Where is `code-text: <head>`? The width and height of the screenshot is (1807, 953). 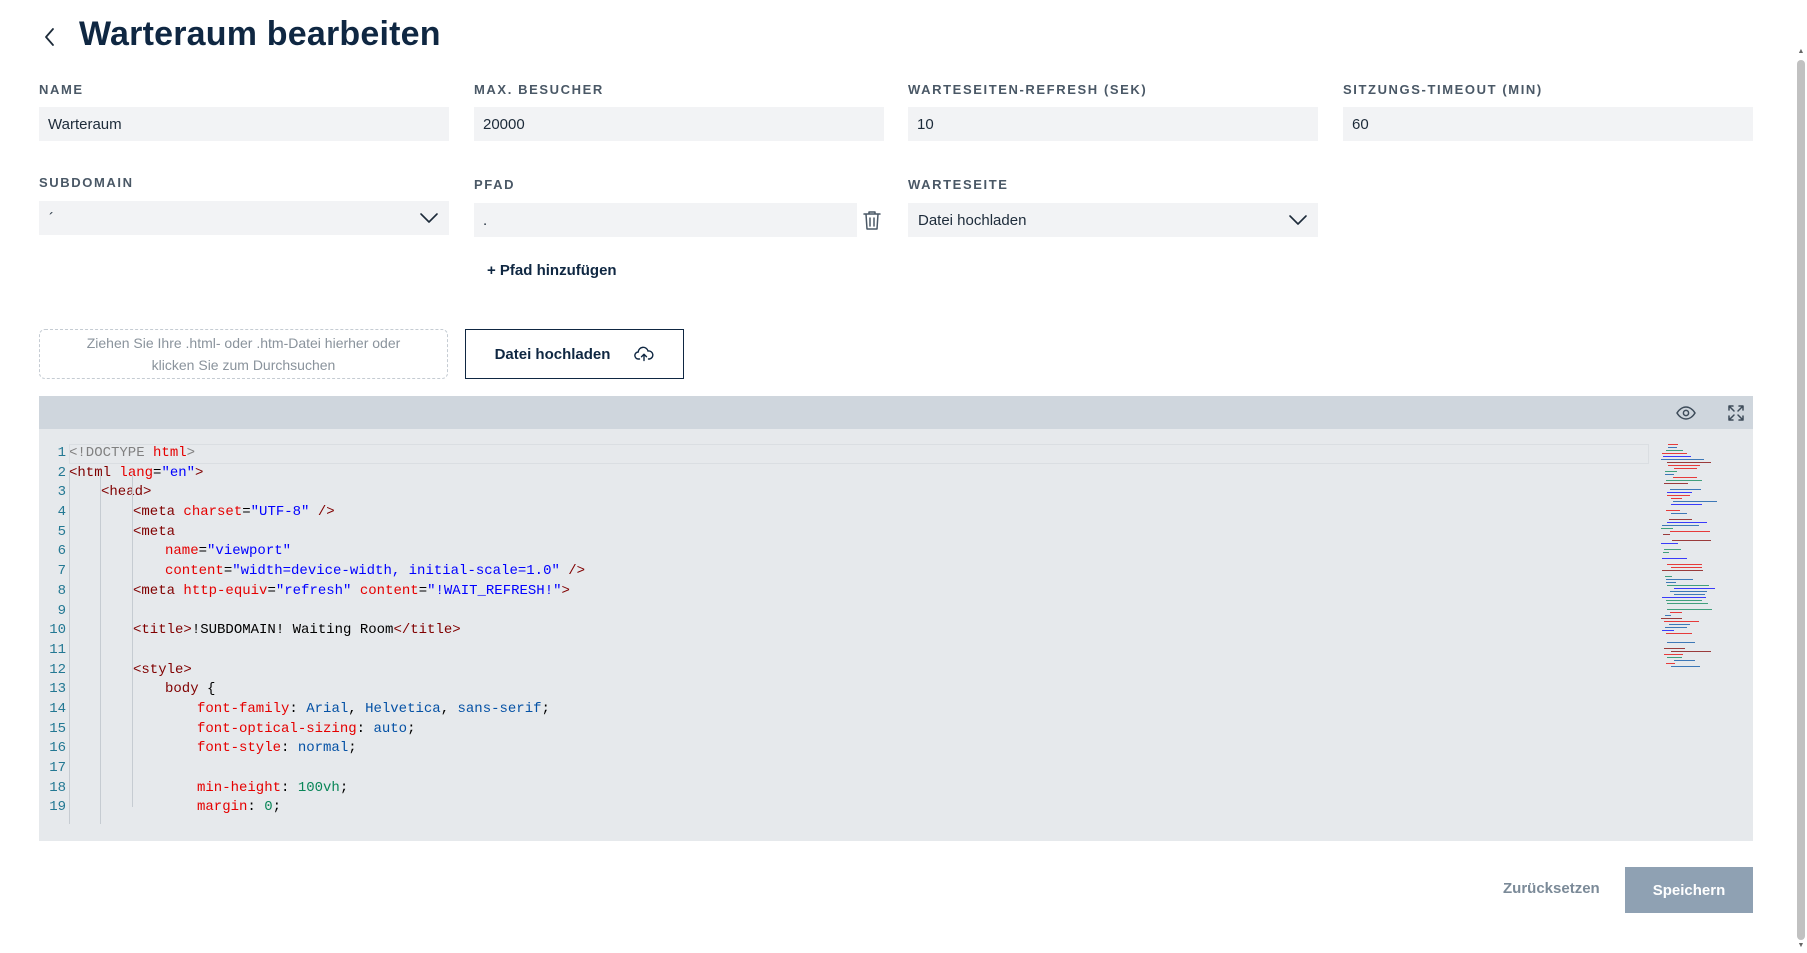 code-text: <head> is located at coordinates (126, 493).